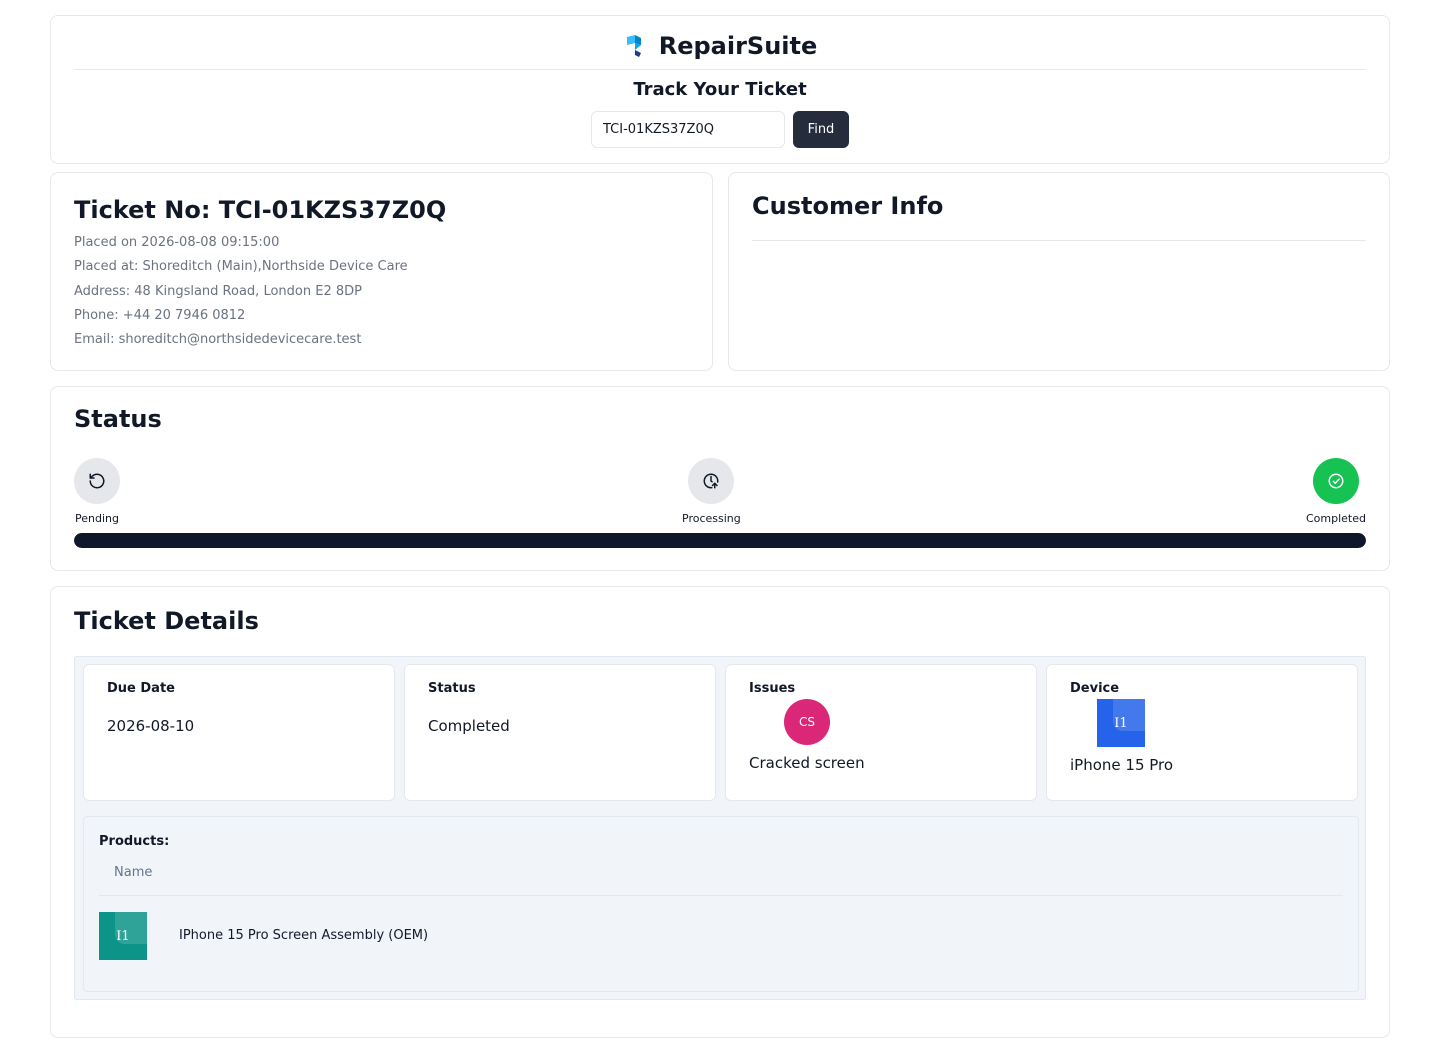 Image resolution: width=1440 pixels, height=1053 pixels. Describe the element at coordinates (738, 46) in the screenshot. I see `brand-name: RepairSuite` at that location.